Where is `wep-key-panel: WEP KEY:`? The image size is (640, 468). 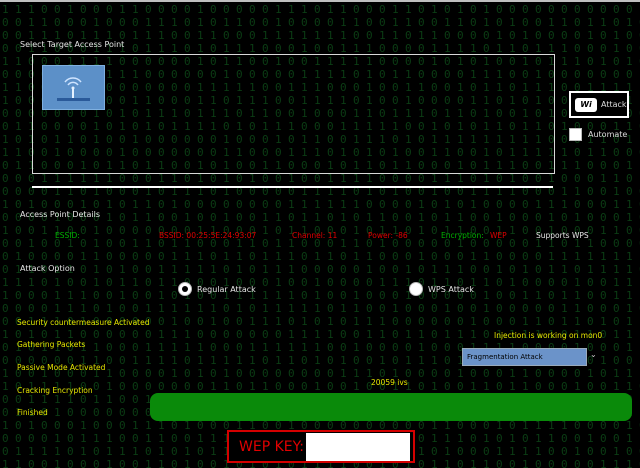 wep-key-panel: WEP KEY: is located at coordinates (321, 446).